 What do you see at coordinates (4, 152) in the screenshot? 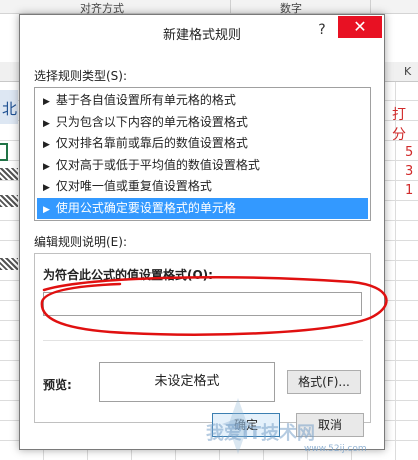
I see `active-cell-border` at bounding box center [4, 152].